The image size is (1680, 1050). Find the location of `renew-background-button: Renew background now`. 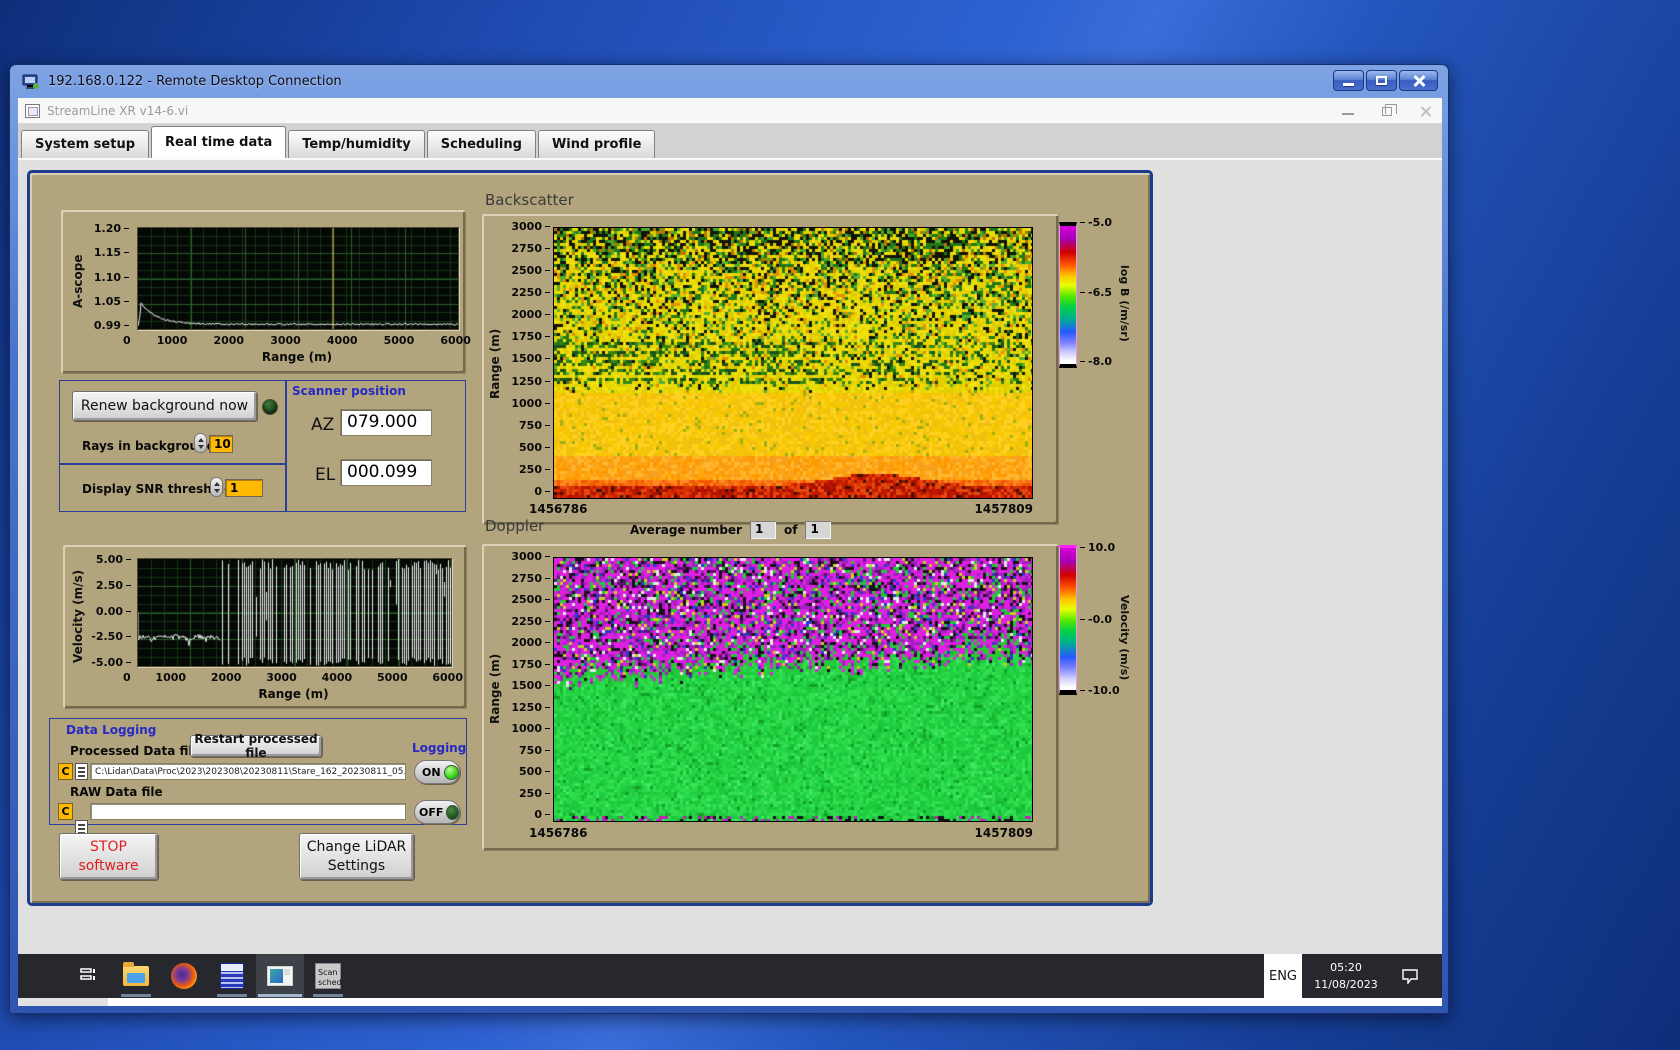

renew-background-button: Renew background now is located at coordinates (164, 406).